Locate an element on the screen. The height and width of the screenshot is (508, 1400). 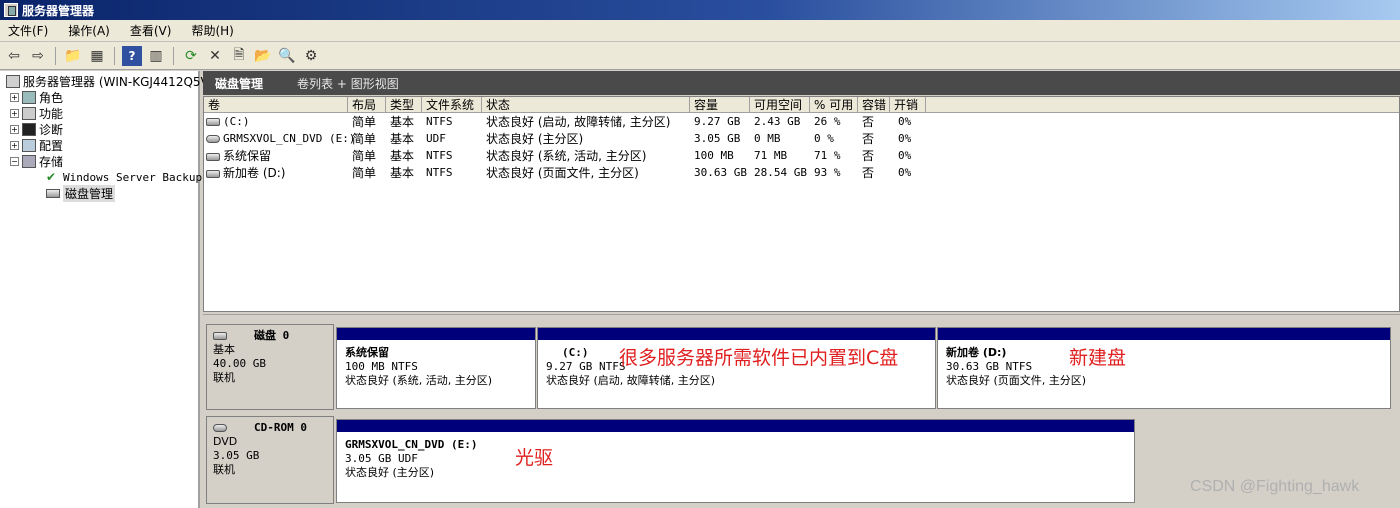
tree-item-windows-server-backup: ✔ Windows Server Backup is located at coordinates (124, 177).